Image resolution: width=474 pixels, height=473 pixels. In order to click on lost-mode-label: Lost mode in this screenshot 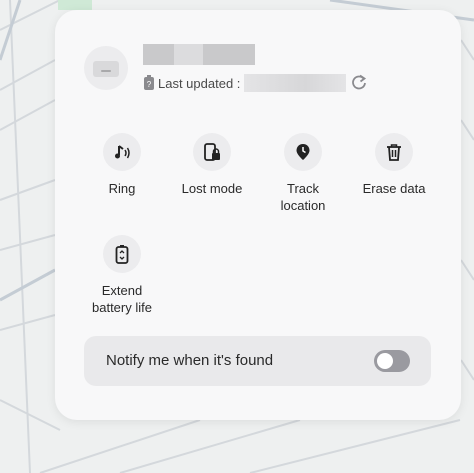, I will do `click(212, 188)`.